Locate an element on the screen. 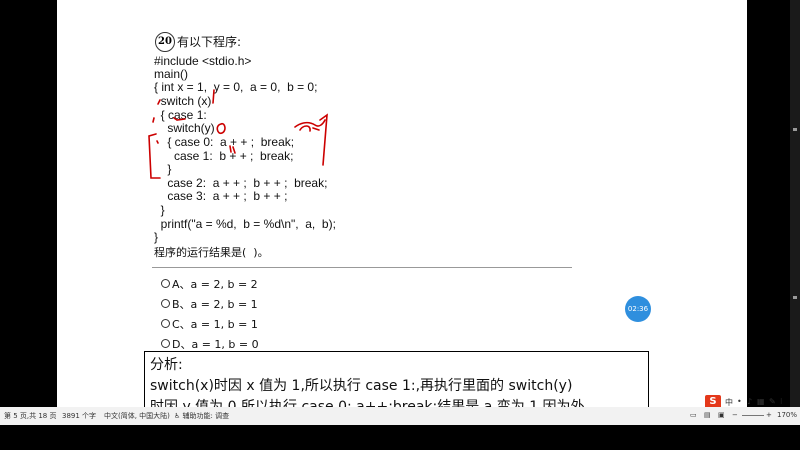  handwritten-annotations is located at coordinates (238, 134).